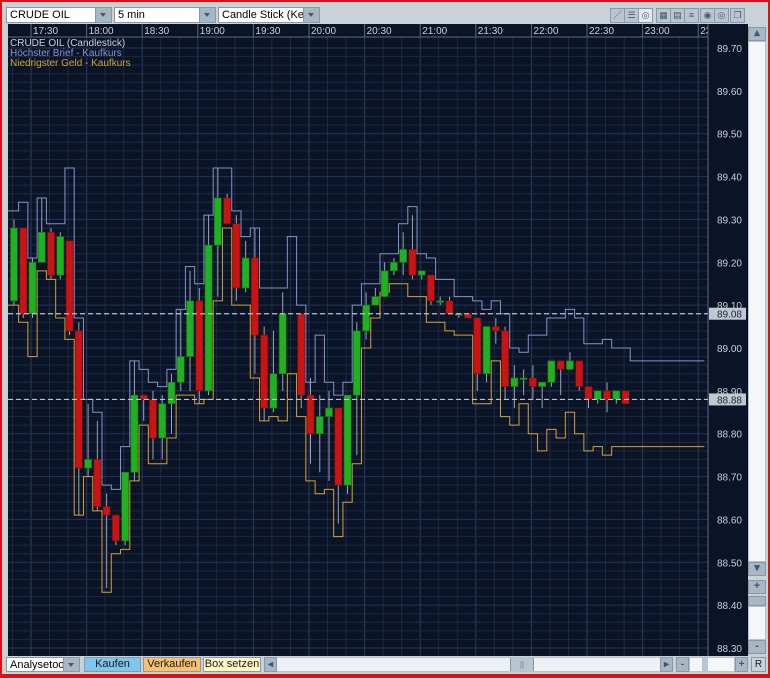 This screenshot has height=678, width=770. I want to click on list-lines-icon: ≡, so click(691, 15).